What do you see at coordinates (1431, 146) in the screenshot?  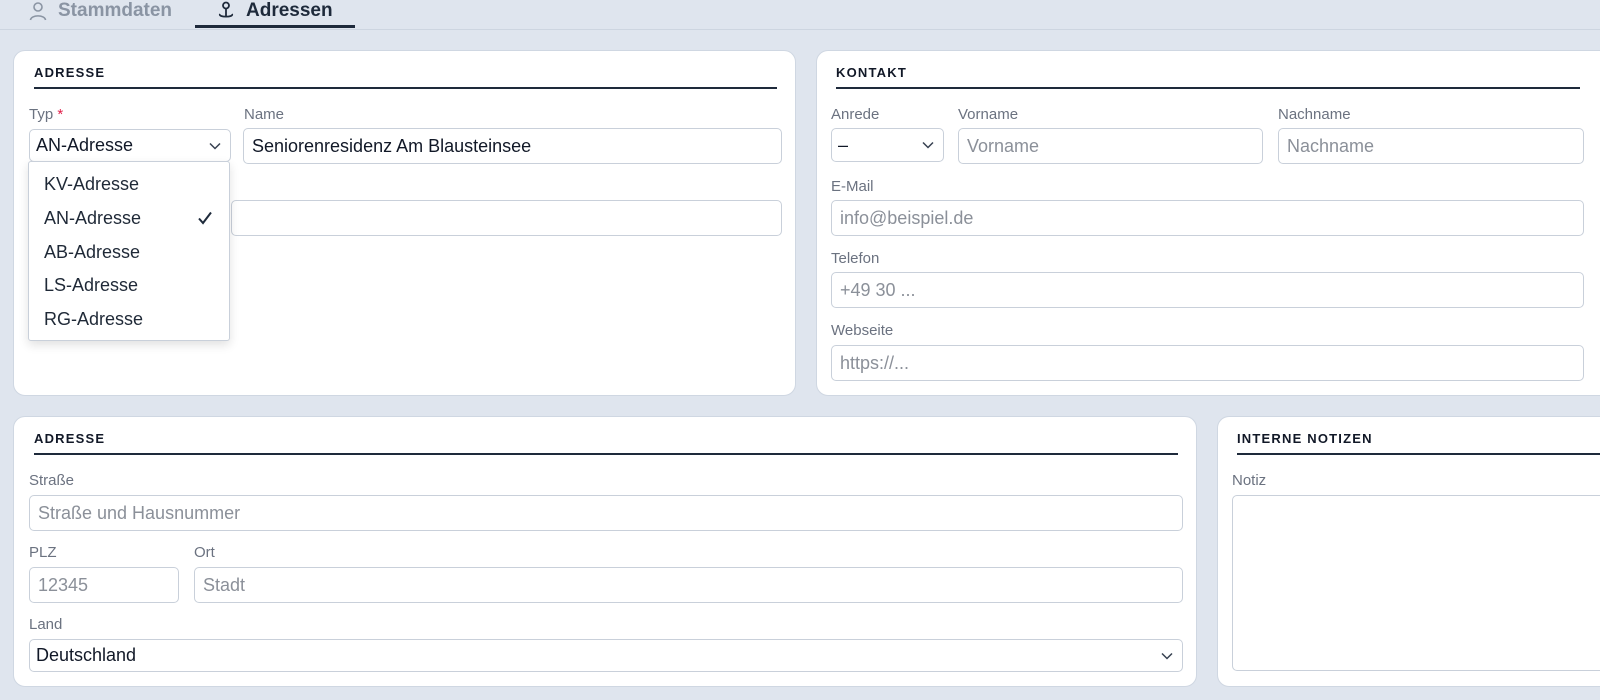 I see `nachname-input: Nachname` at bounding box center [1431, 146].